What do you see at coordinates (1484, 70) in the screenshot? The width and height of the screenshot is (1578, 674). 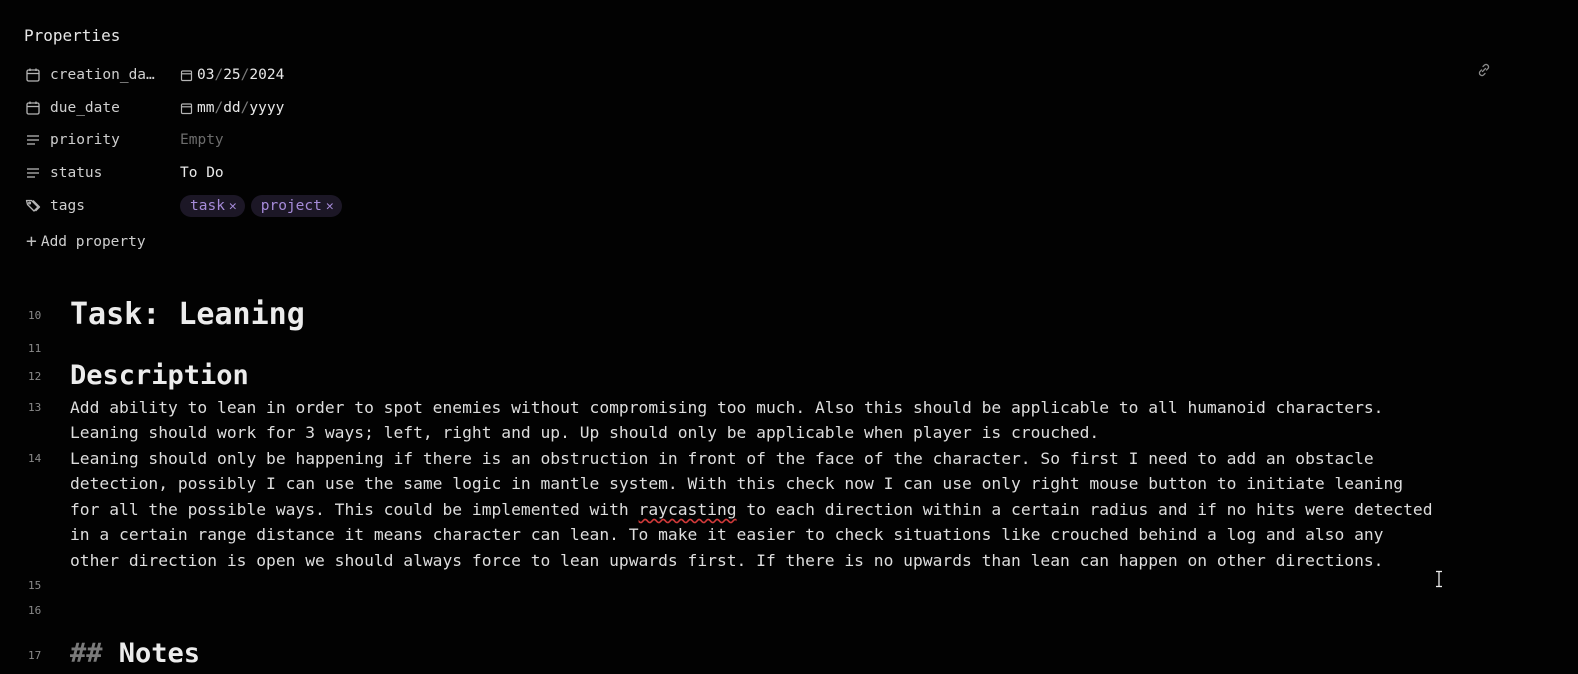 I see `link-icon` at bounding box center [1484, 70].